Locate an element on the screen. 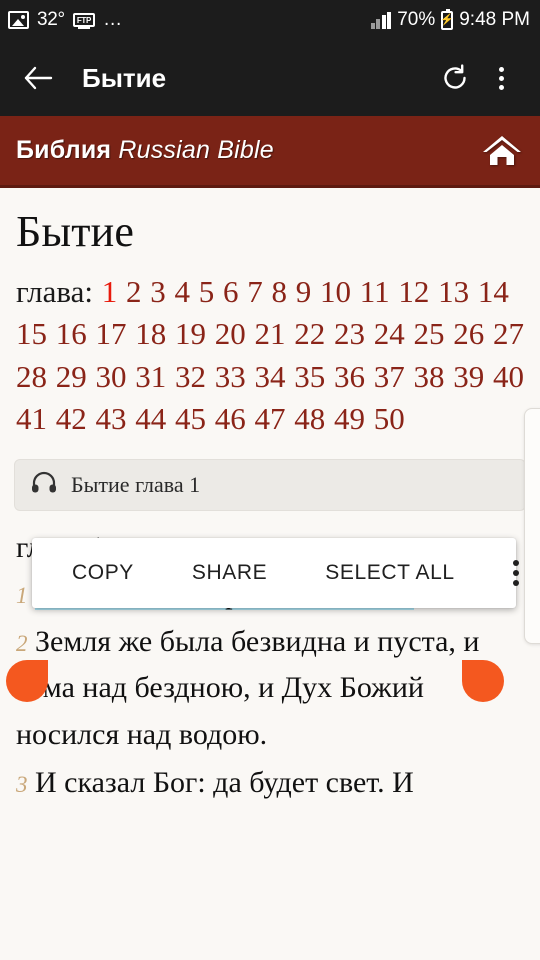 The width and height of the screenshot is (540, 960). audio-player-row: Бытие глава 1 is located at coordinates (270, 484).